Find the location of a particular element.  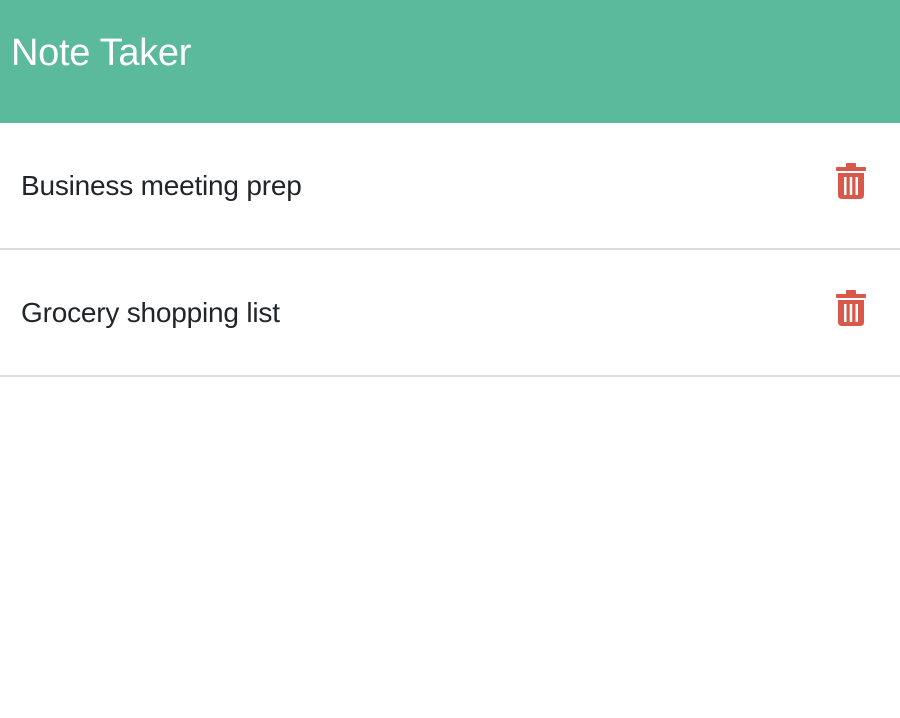

note-title: Business meeting prep is located at coordinates (161, 186).